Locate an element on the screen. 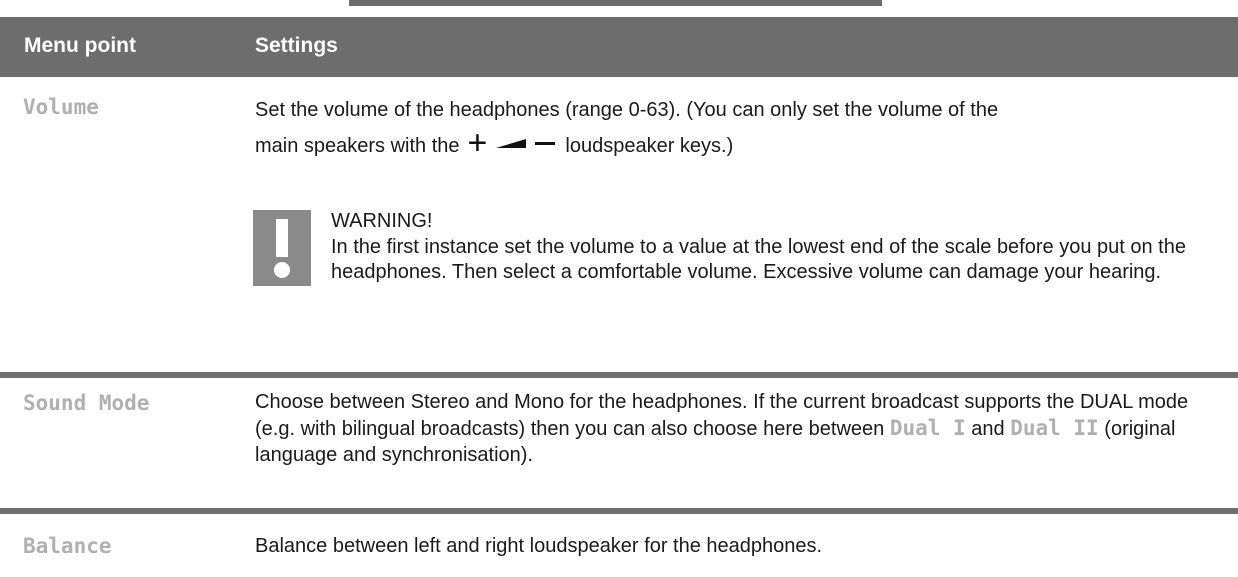  header-menu-point: Menu point is located at coordinates (80, 45).